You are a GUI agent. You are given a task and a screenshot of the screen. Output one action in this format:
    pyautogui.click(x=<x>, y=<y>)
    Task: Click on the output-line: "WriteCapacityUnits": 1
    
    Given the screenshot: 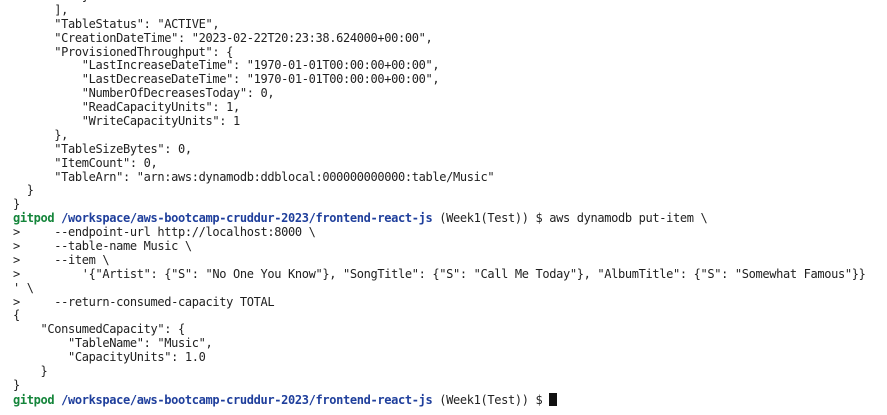 What is the action you would take?
    pyautogui.click(x=126, y=121)
    